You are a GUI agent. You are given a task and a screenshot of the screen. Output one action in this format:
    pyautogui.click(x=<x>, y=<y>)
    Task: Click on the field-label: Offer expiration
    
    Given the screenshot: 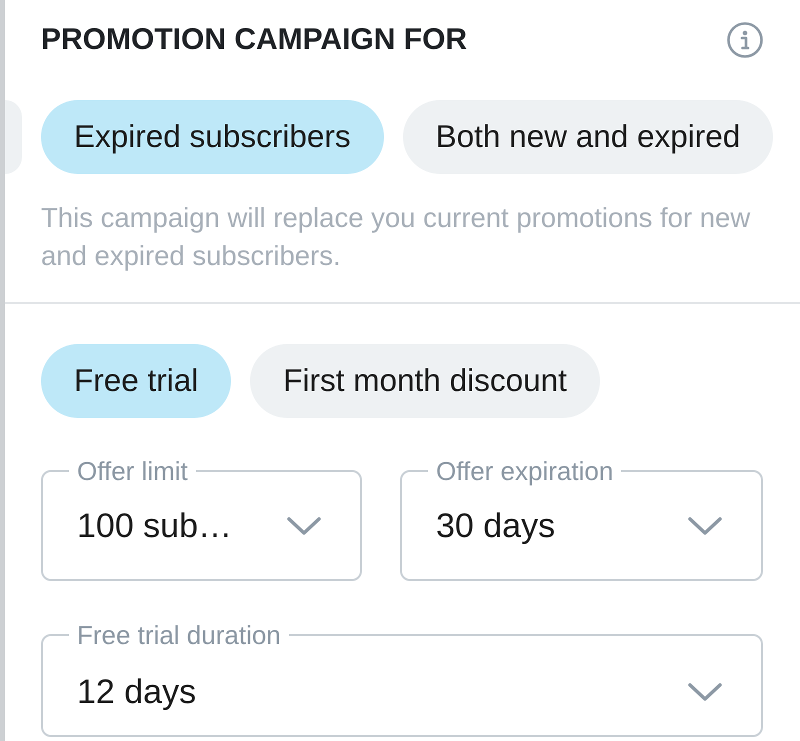 What is the action you would take?
    pyautogui.click(x=524, y=471)
    